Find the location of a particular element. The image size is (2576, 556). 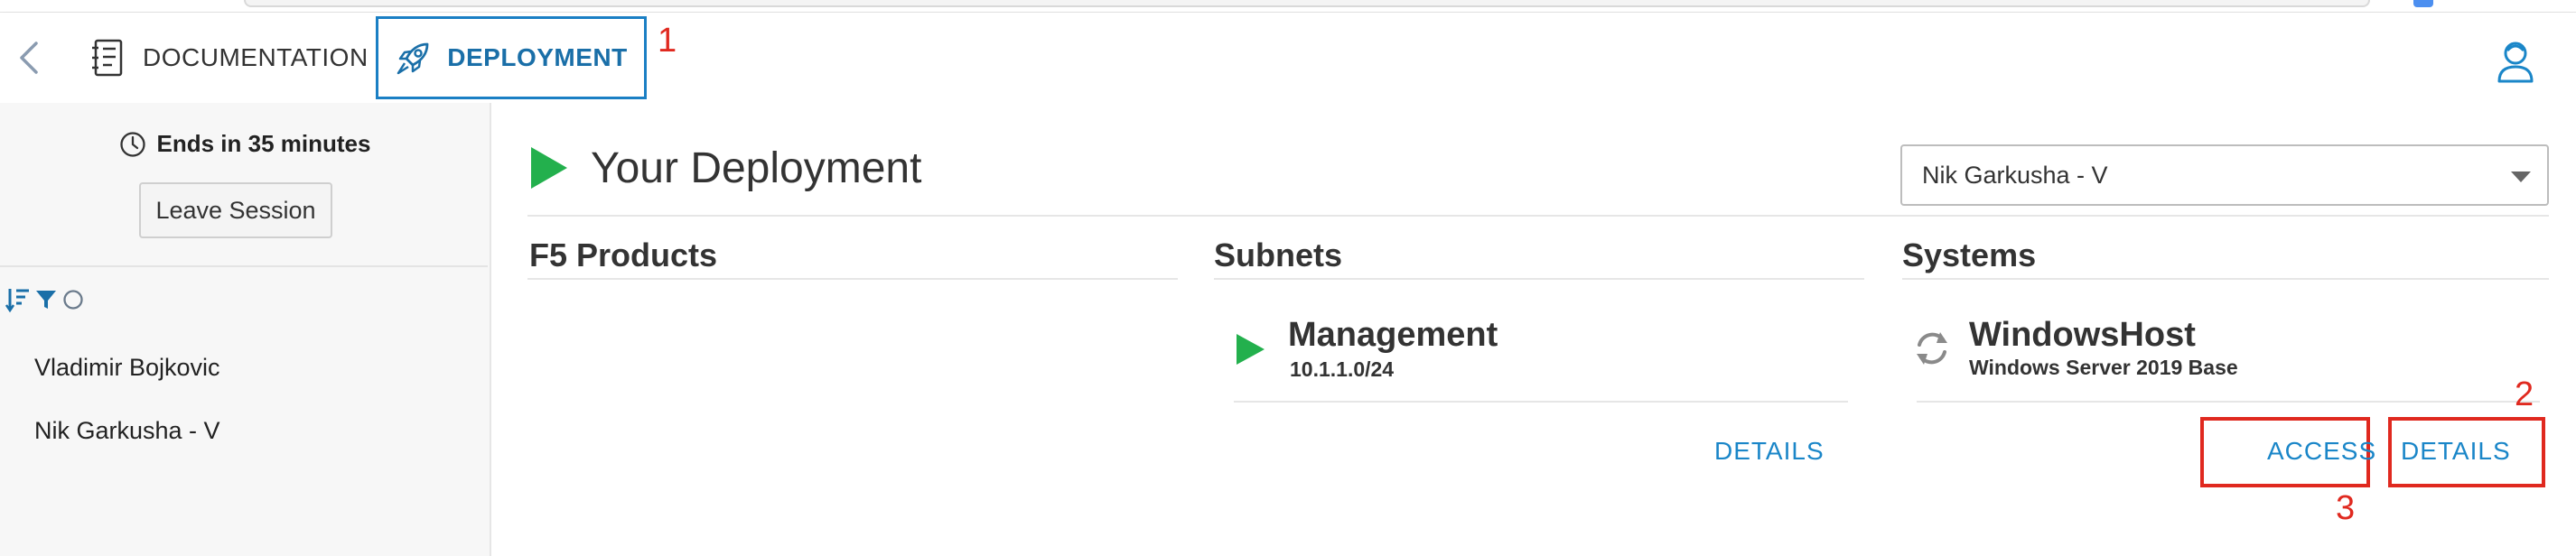

leave-session-button: Leave Session is located at coordinates (236, 210).